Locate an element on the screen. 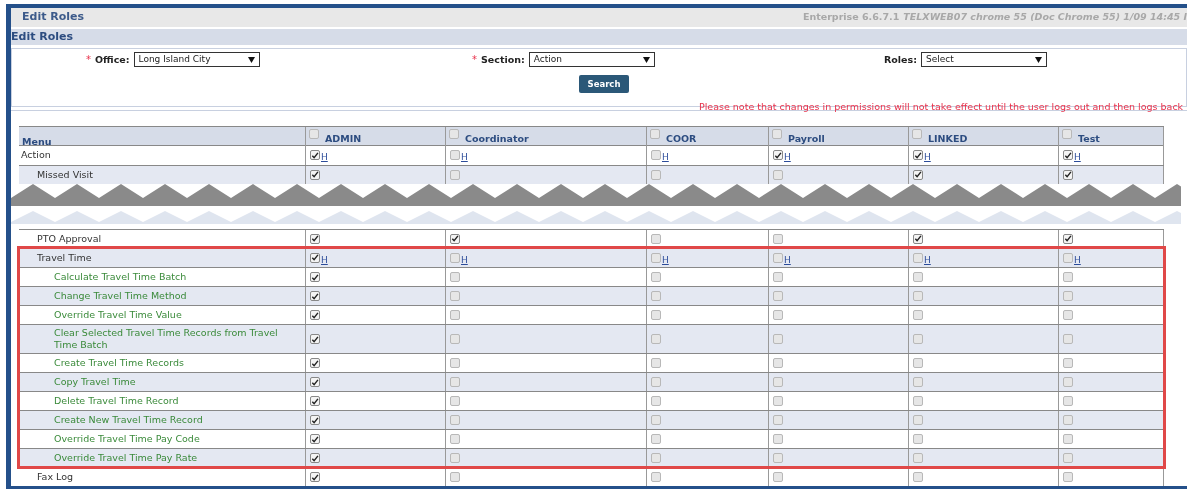  filter-dropdown: Select is located at coordinates (984, 60).